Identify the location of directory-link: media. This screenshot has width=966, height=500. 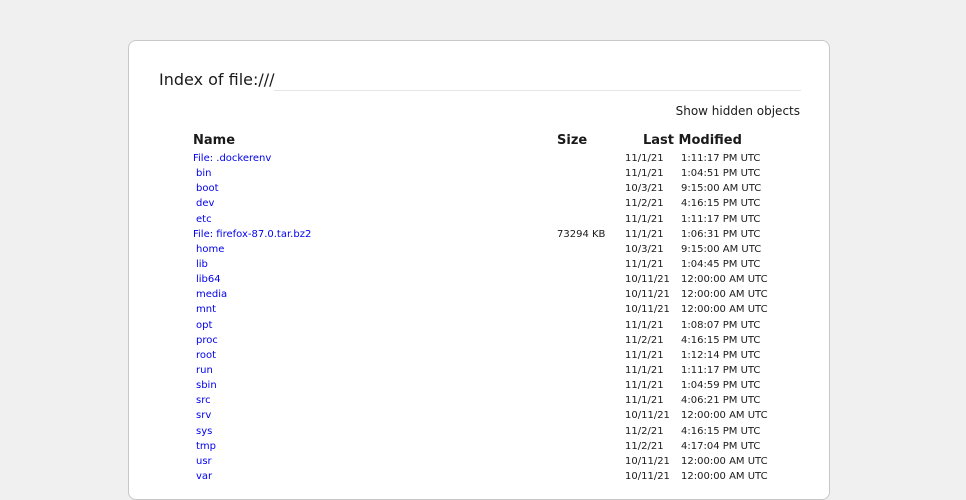
(210, 294).